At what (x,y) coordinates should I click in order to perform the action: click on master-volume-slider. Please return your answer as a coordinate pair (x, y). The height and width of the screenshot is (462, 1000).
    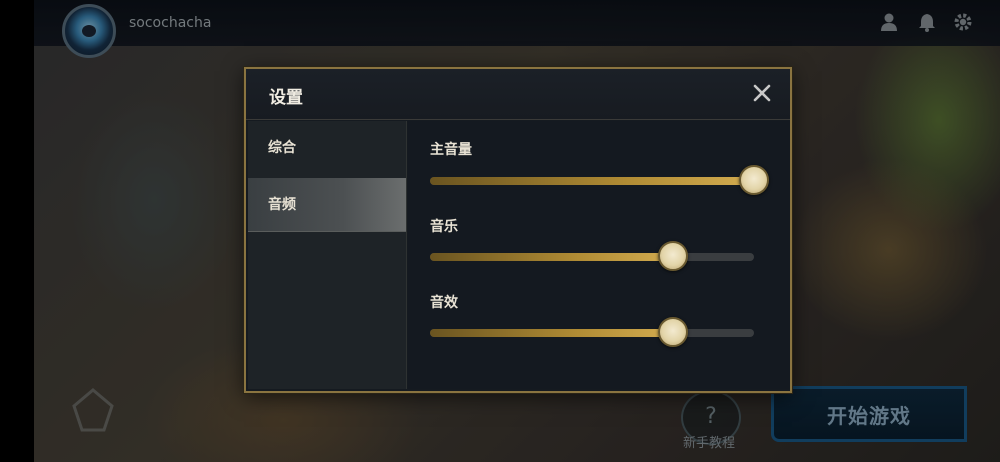
    Looking at the image, I should click on (599, 180).